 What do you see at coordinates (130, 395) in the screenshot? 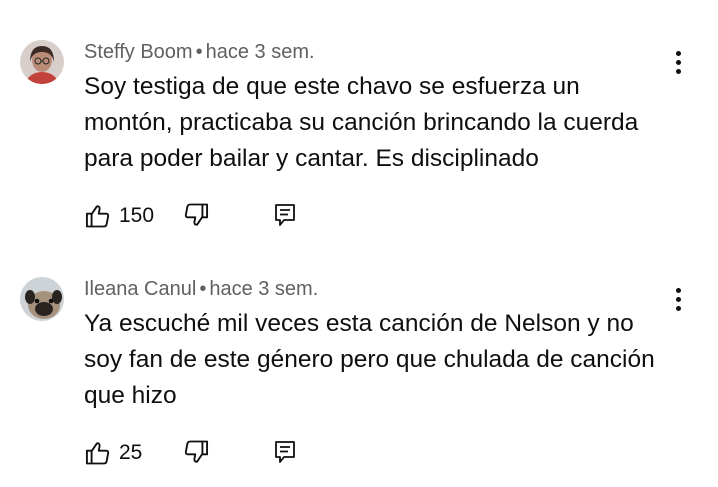
I see `comment-text-line: que hizo` at bounding box center [130, 395].